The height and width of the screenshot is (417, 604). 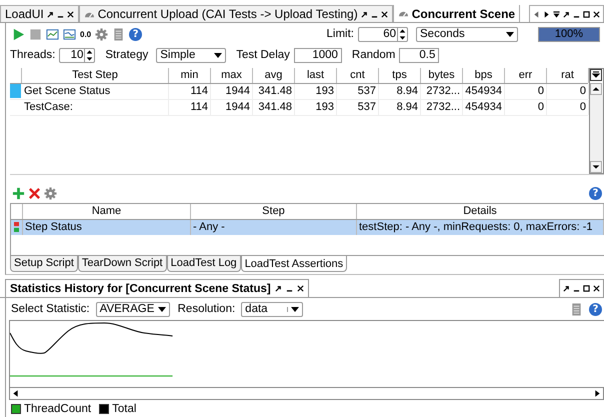 What do you see at coordinates (126, 55) in the screenshot?
I see `strategy-label: Strategy` at bounding box center [126, 55].